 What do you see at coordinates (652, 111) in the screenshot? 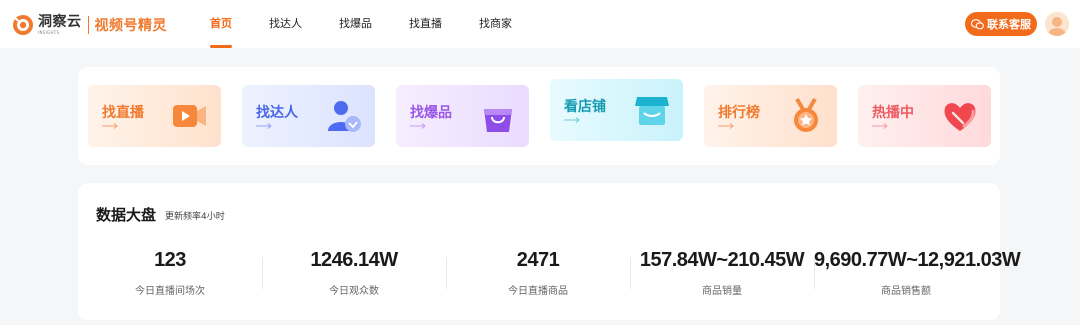
I see `shop-icon` at bounding box center [652, 111].